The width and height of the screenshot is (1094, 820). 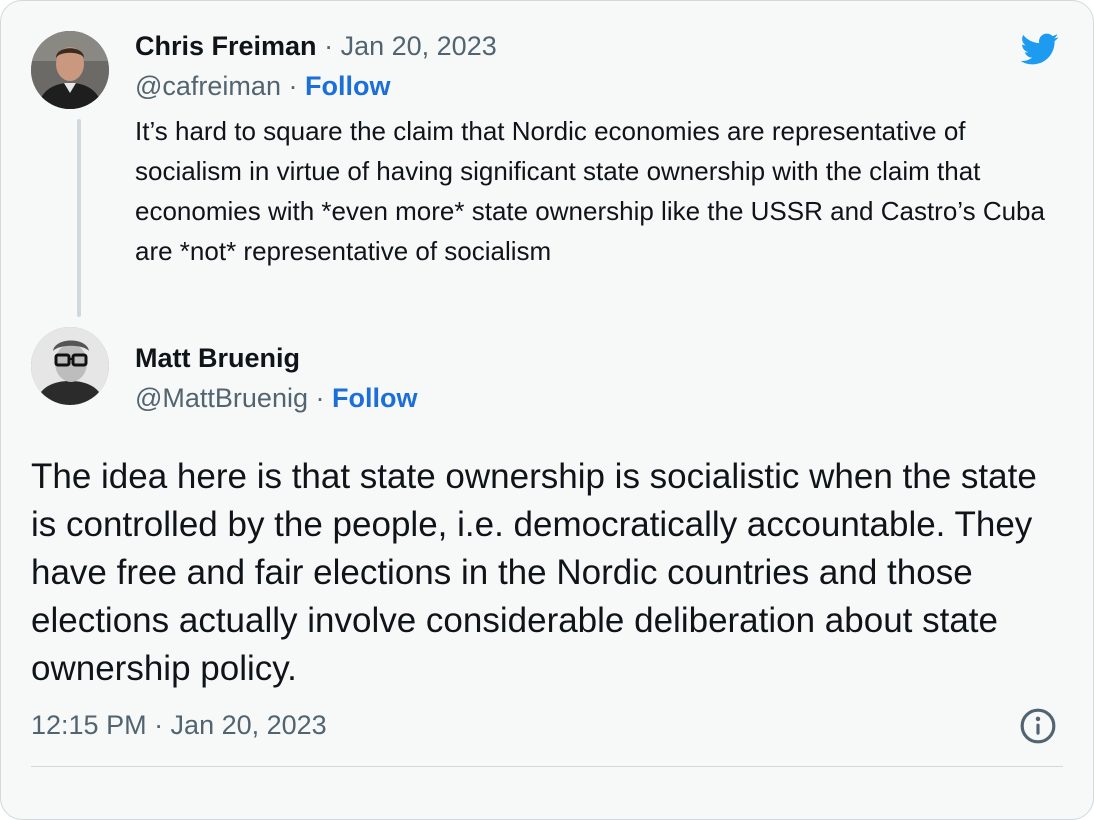 I want to click on tweet-date: Jan 20, 2023, so click(x=419, y=46).